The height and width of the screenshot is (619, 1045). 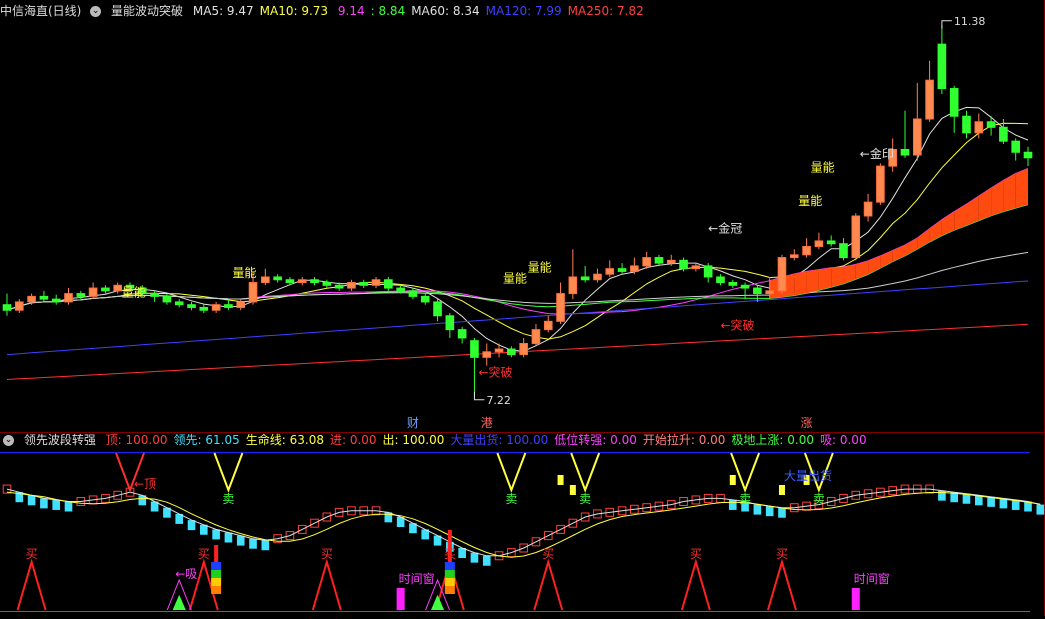 What do you see at coordinates (96, 11) in the screenshot?
I see `indicator-toggle-icon: ⌄` at bounding box center [96, 11].